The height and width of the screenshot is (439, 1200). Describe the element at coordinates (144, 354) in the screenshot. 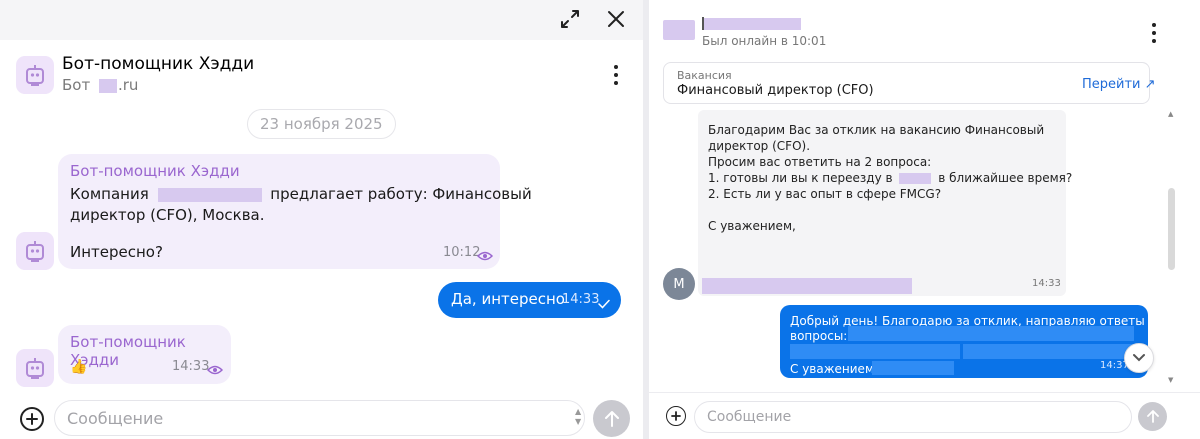

I see `incoming-message: Бот-помощник Хэдди 👍 14:33` at that location.